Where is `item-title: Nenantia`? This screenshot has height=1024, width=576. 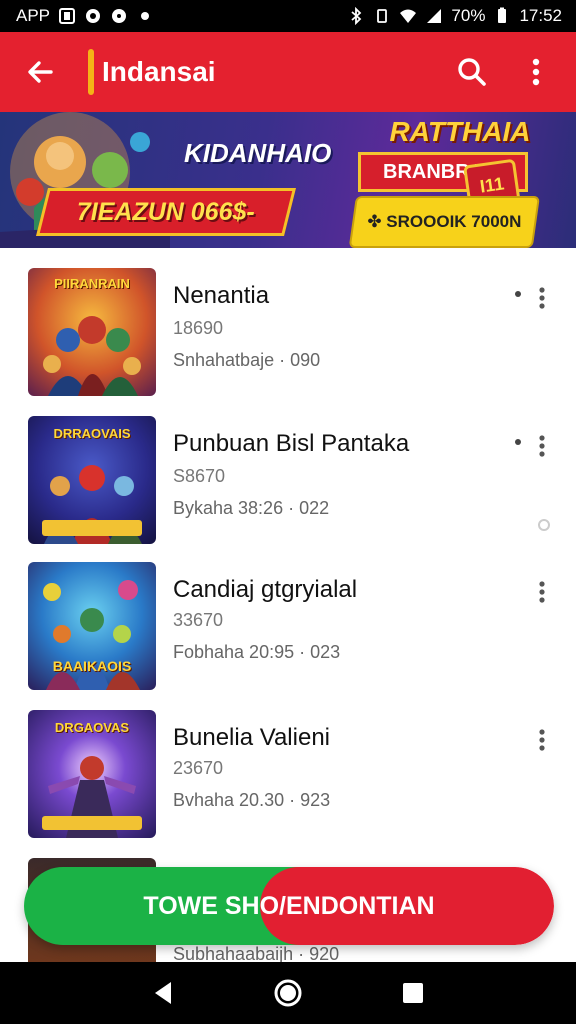
item-title: Nenantia is located at coordinates (221, 295).